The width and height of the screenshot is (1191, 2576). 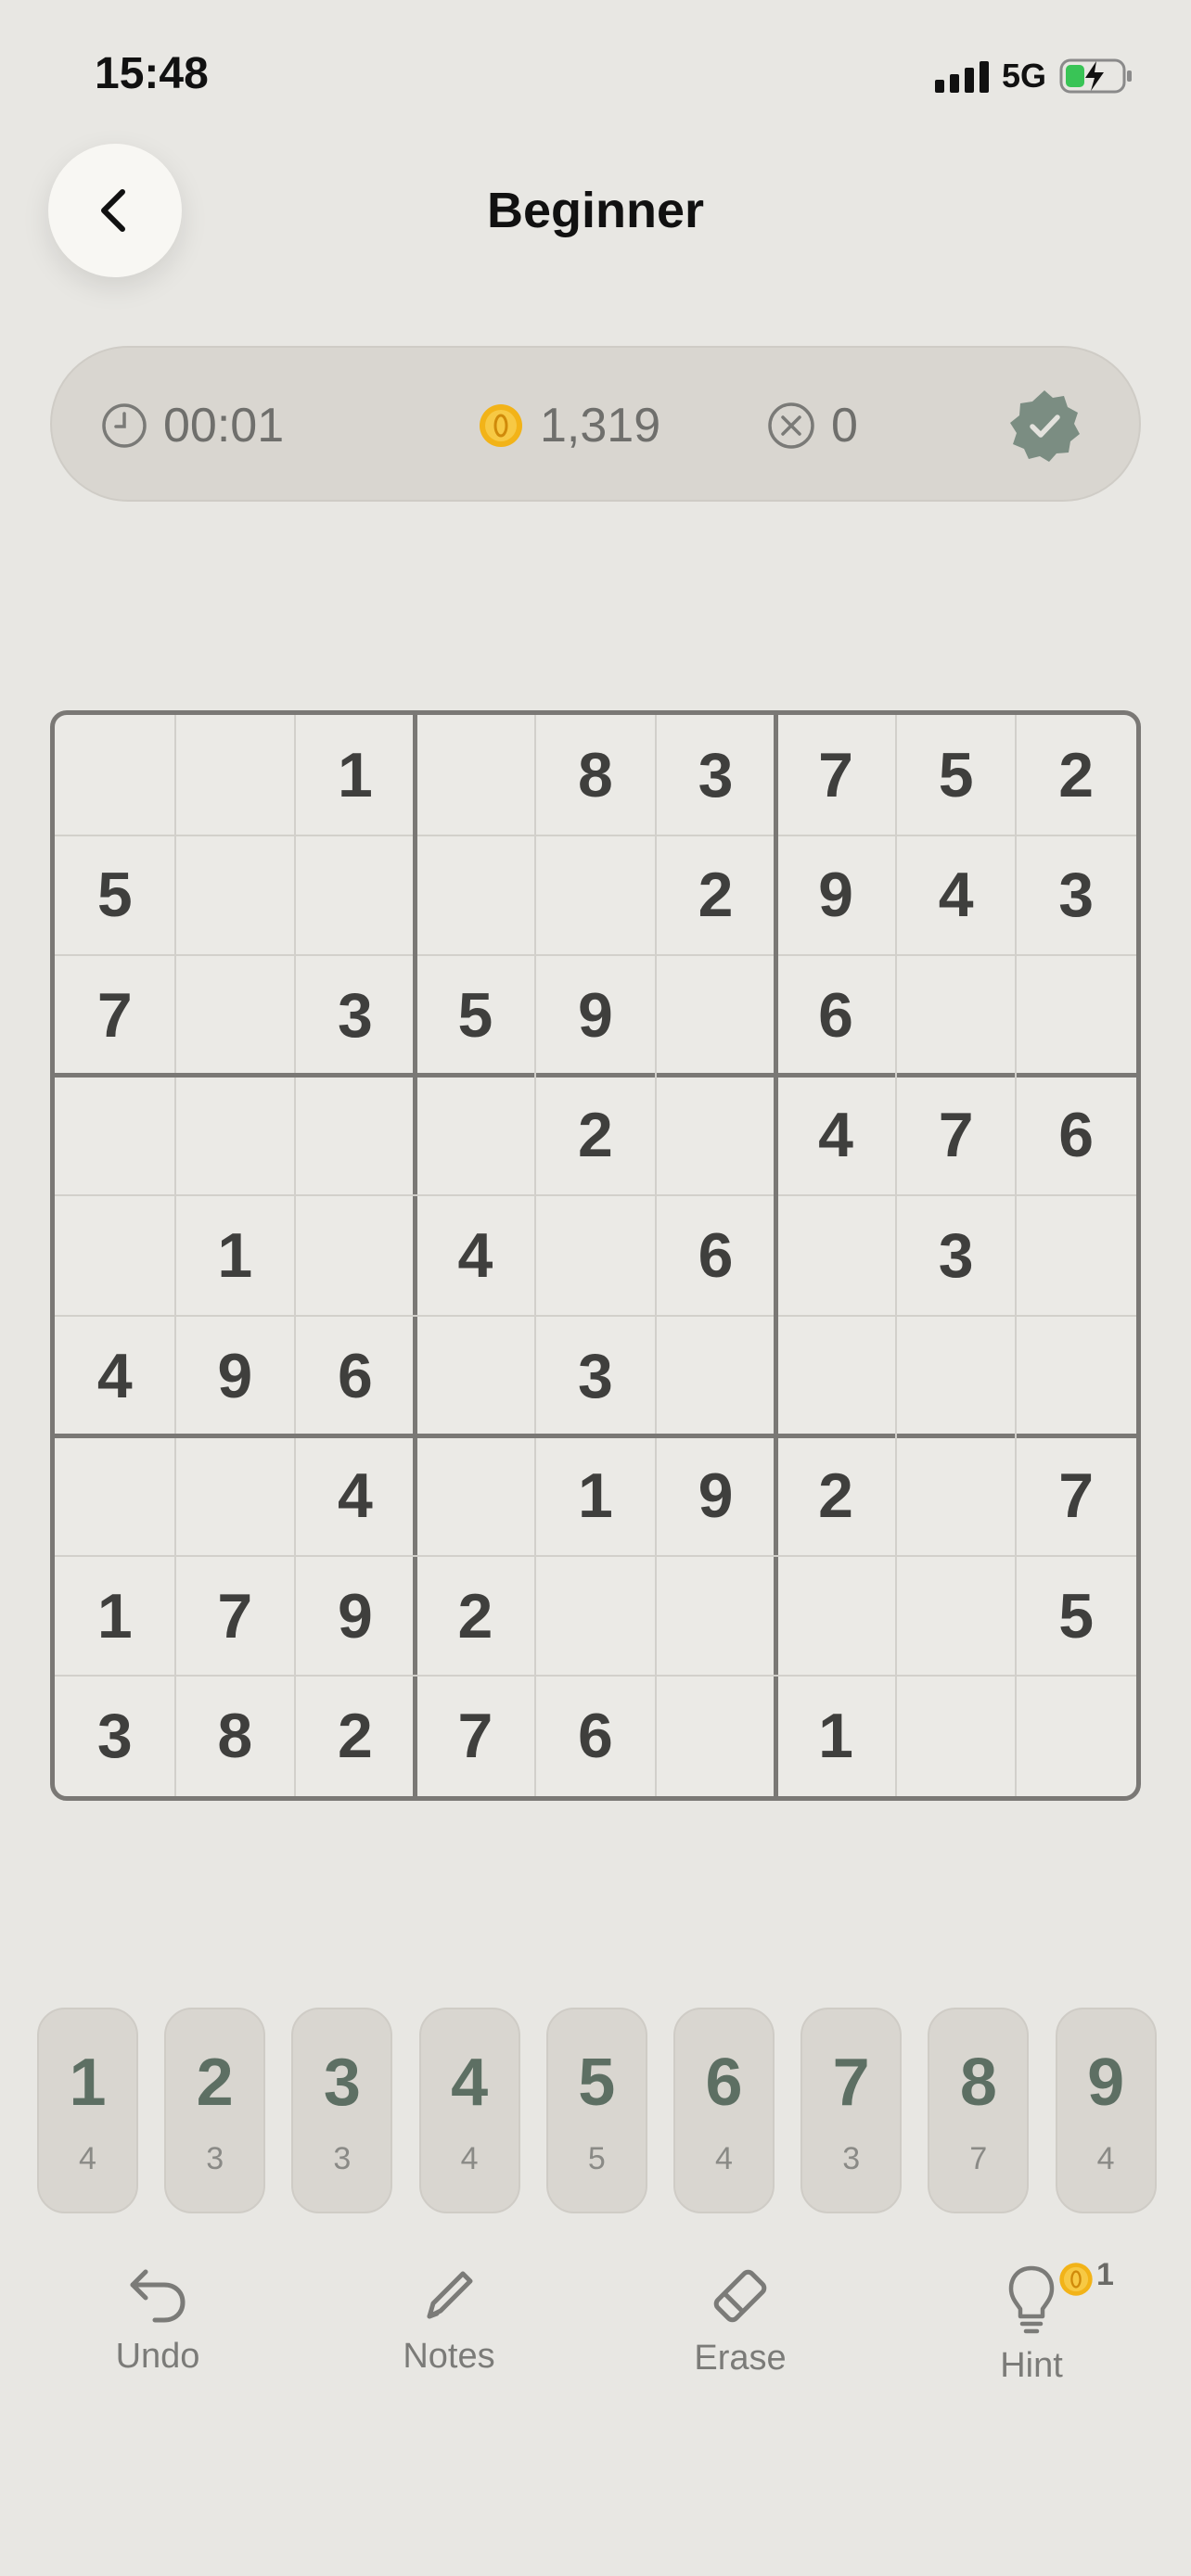 What do you see at coordinates (235, 1617) in the screenshot?
I see `sudoku-cell-r8-c2: 7` at bounding box center [235, 1617].